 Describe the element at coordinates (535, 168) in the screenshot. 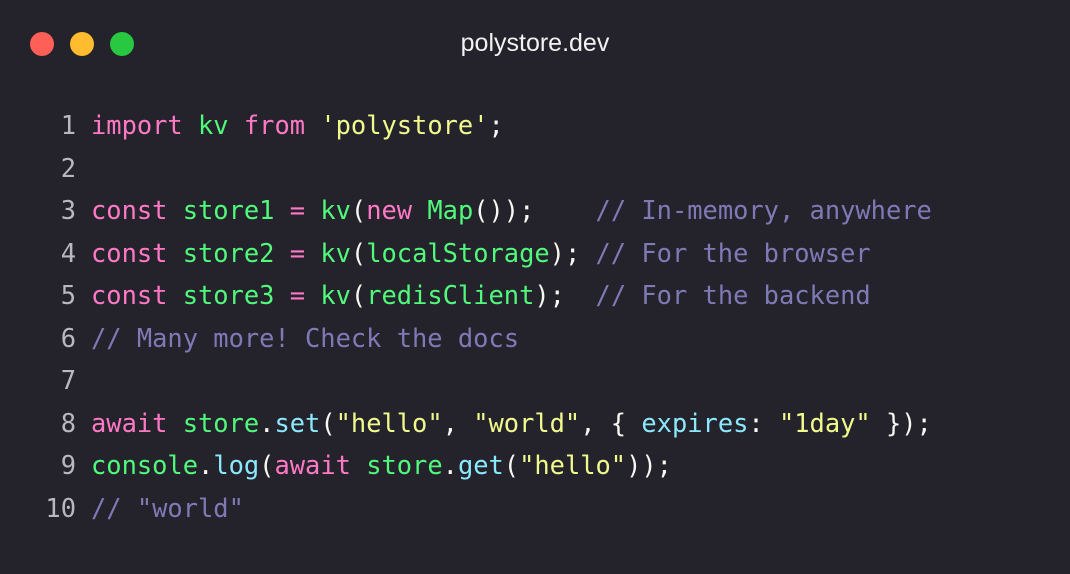

I see `code-line: 2` at that location.